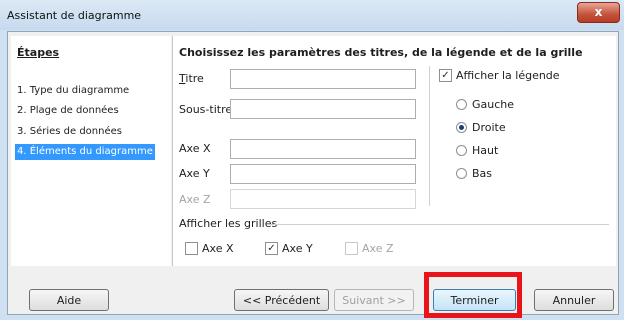  I want to click on grid-y-checkbox: ✓ Axe Y, so click(289, 248).